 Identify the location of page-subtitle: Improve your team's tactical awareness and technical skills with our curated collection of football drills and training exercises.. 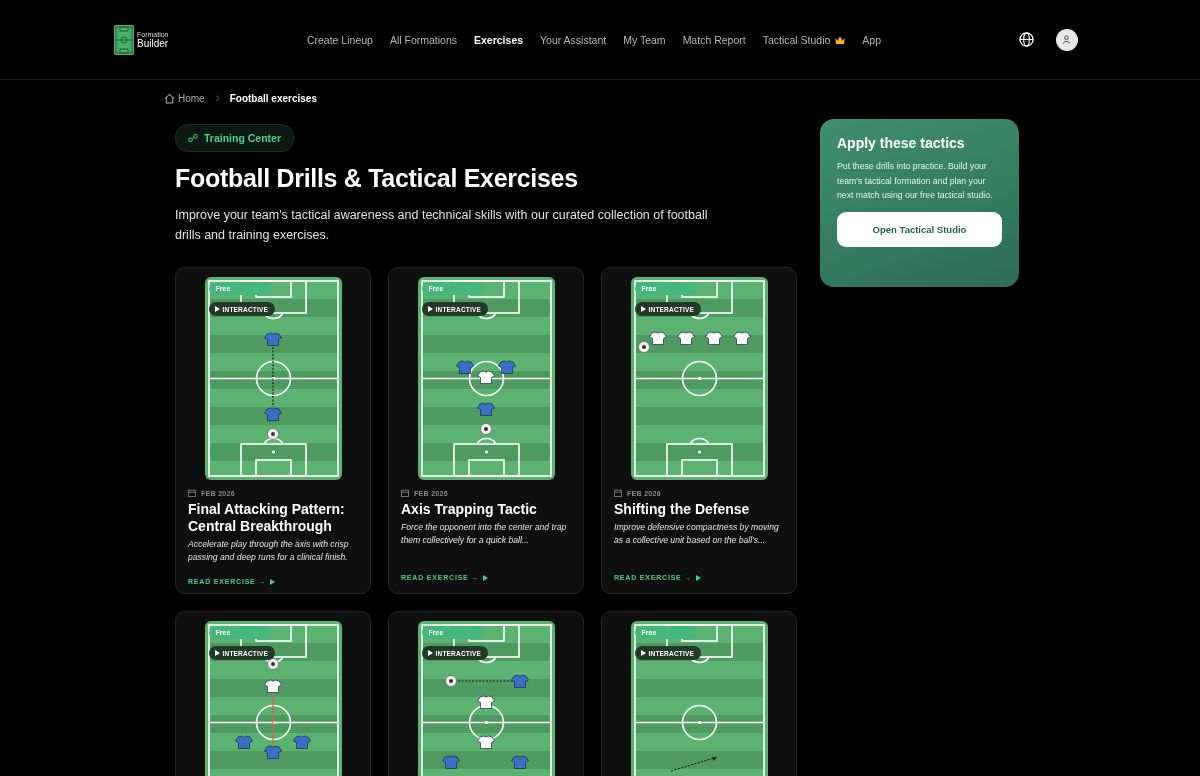
(442, 225).